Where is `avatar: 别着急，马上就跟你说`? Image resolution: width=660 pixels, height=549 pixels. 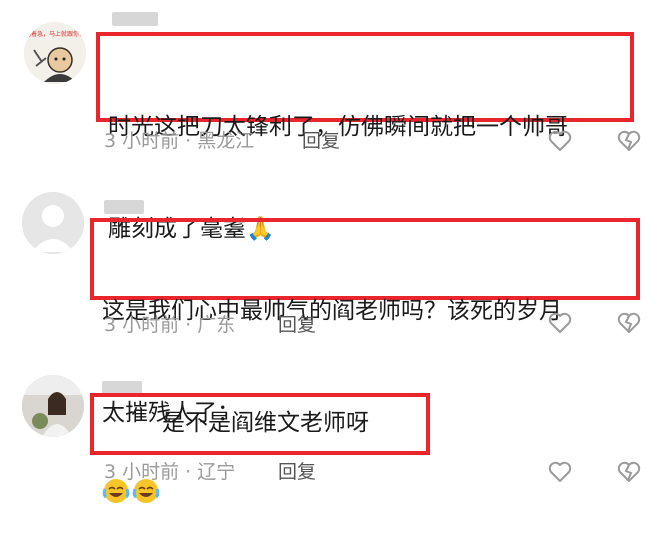 avatar: 别着急，马上就跟你说 is located at coordinates (55, 53).